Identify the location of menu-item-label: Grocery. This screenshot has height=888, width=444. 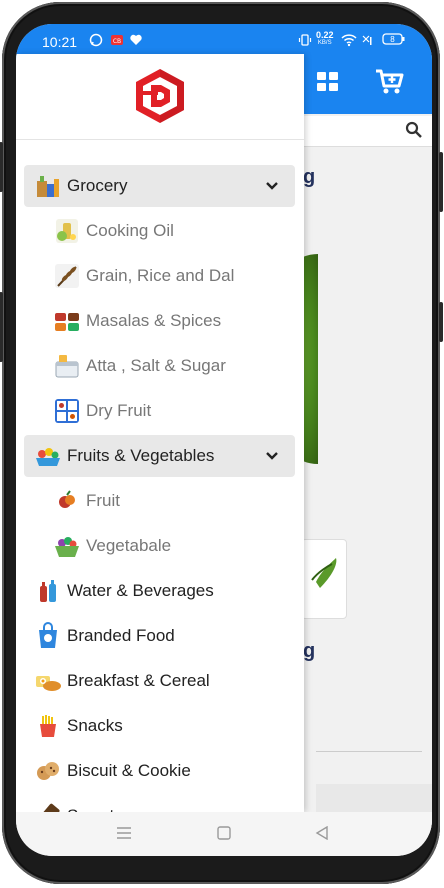
(97, 185).